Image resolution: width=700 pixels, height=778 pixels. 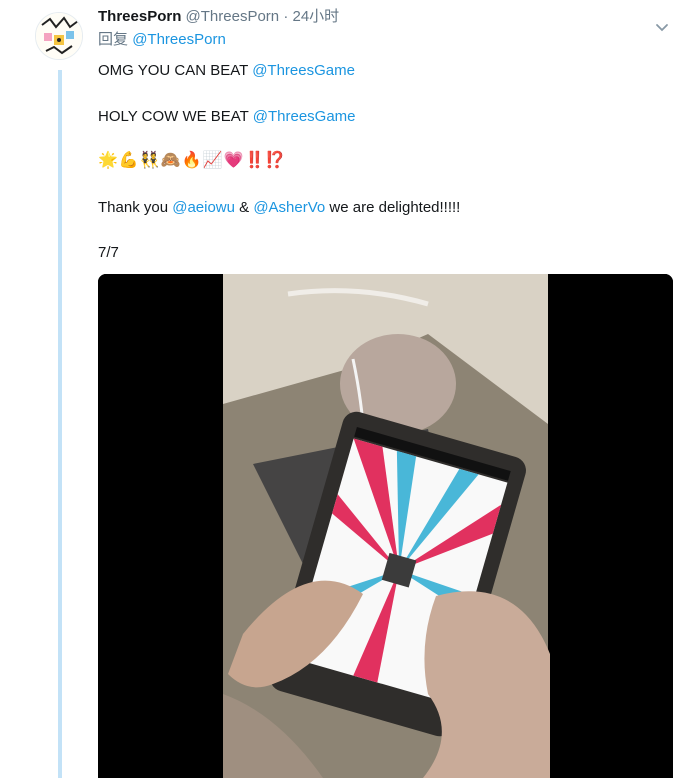 What do you see at coordinates (265, 160) in the screenshot?
I see `emoji-exclamation: ‼️⁉️` at bounding box center [265, 160].